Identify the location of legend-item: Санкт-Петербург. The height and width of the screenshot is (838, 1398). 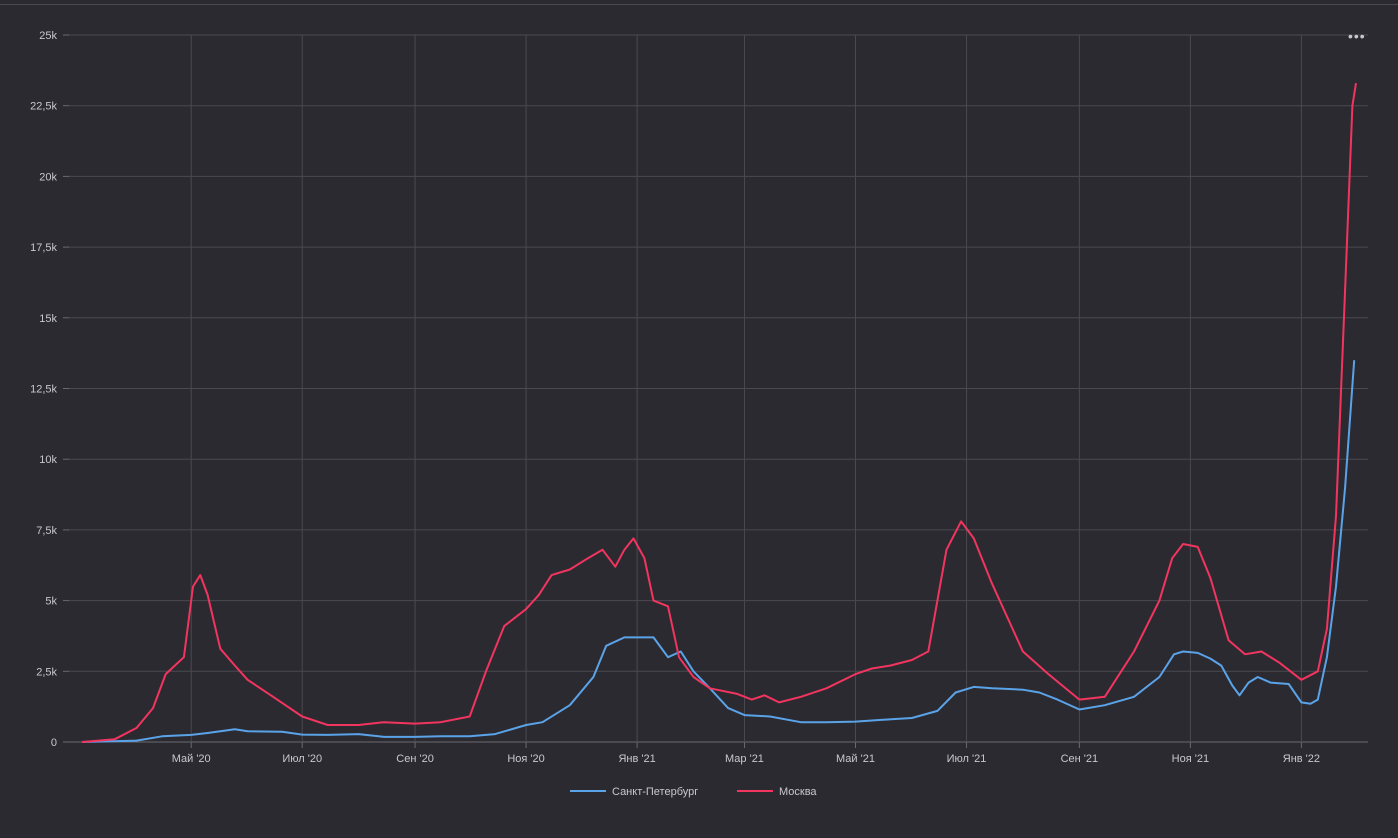
(634, 792).